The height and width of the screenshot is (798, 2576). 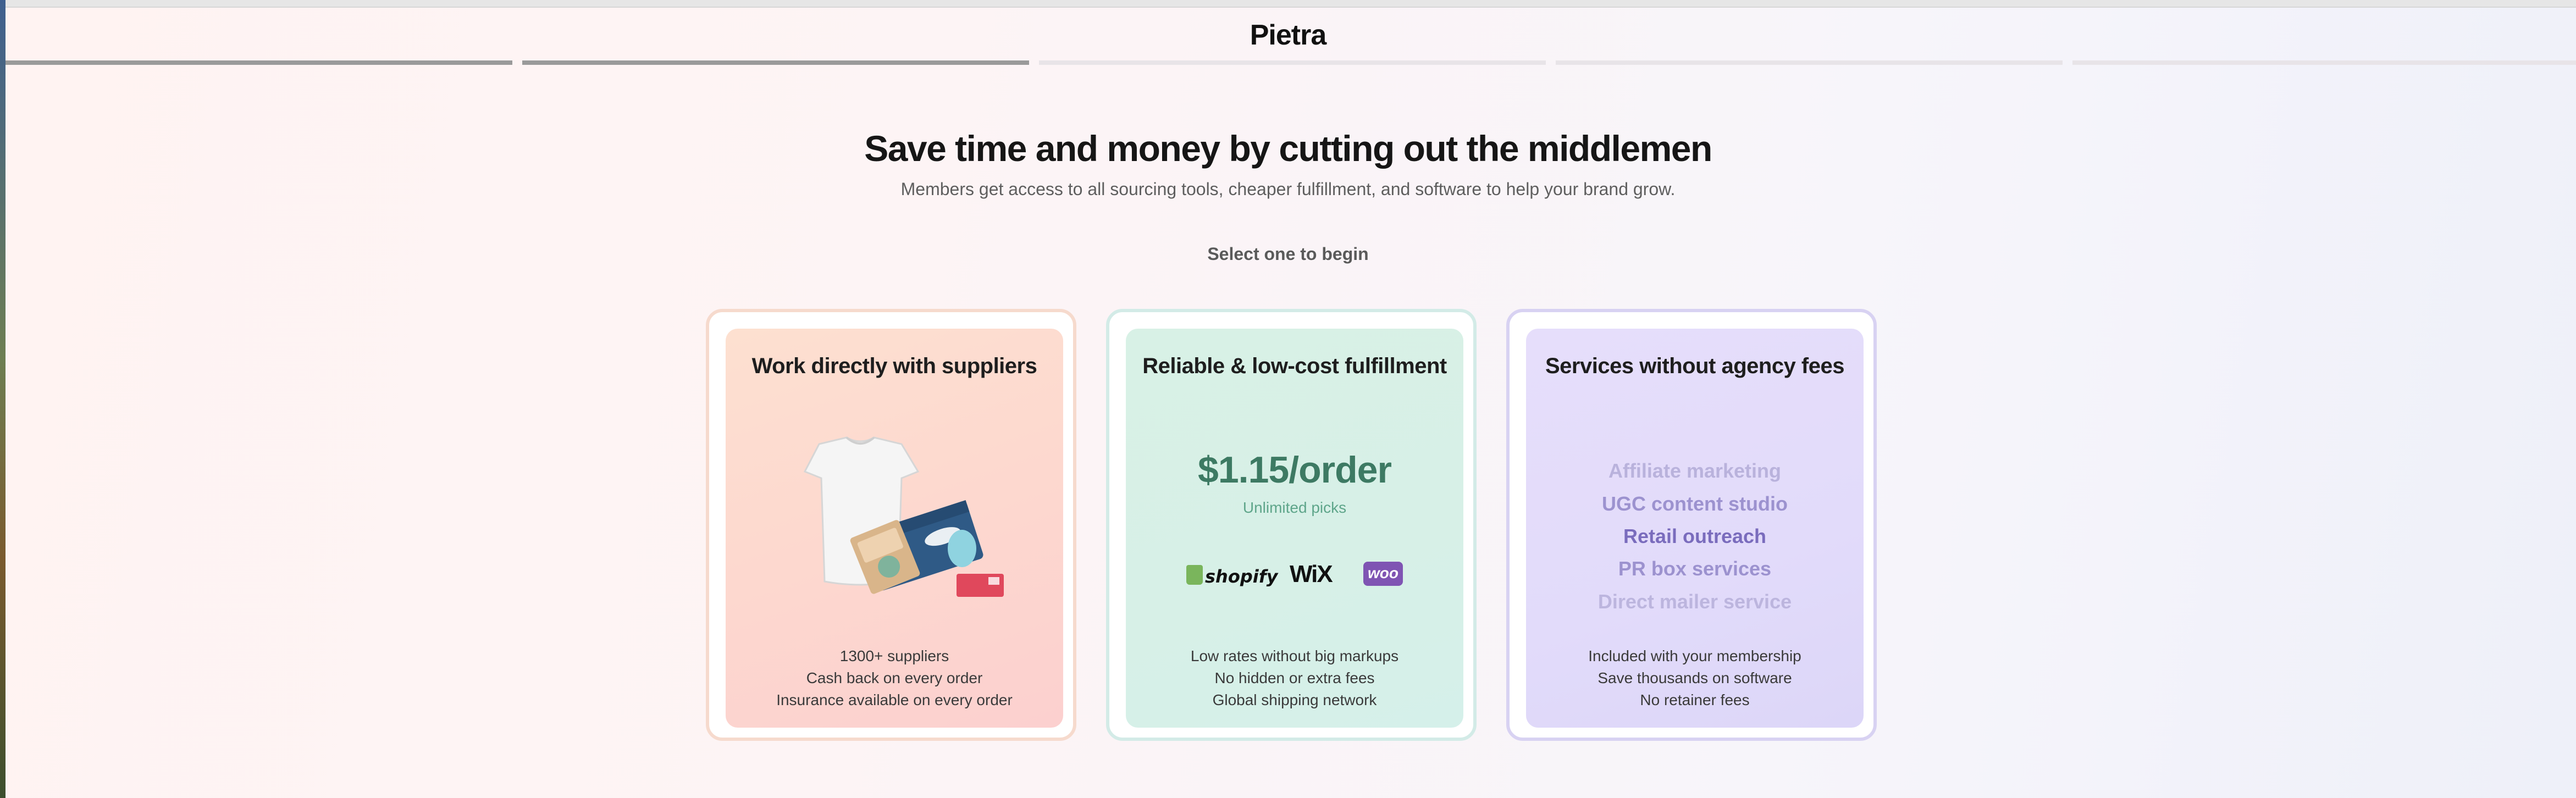 I want to click on feature-text: Cash back on every order, so click(x=894, y=677).